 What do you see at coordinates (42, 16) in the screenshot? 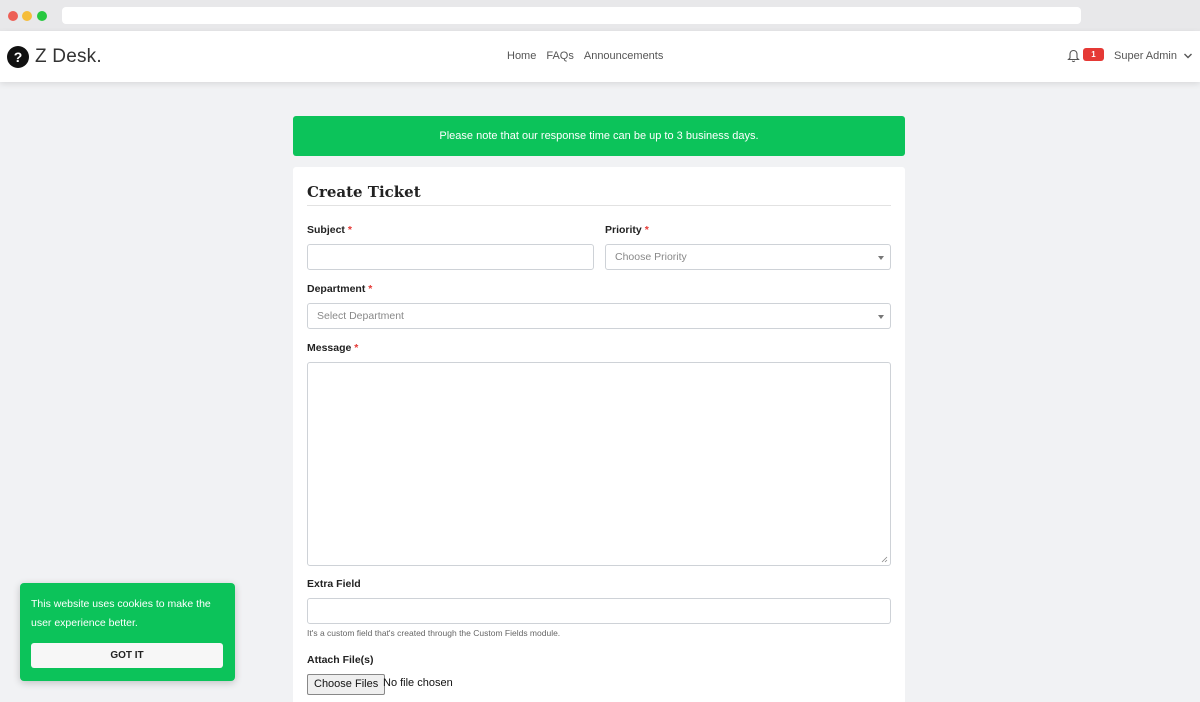
I see `window-maximize-dot` at bounding box center [42, 16].